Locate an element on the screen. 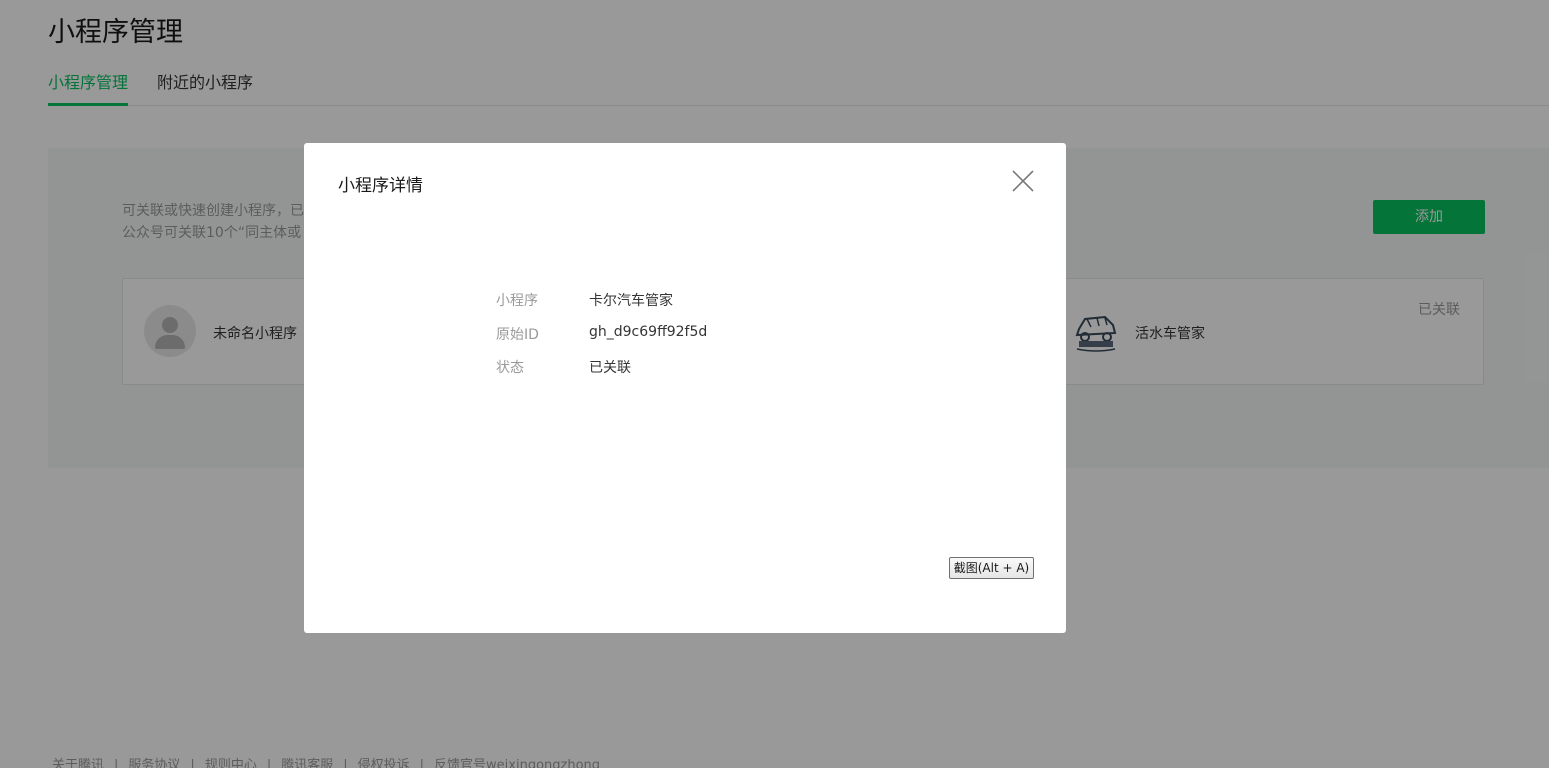 This screenshot has height=768, width=1549. detail-value-status: 已关联 is located at coordinates (610, 368).